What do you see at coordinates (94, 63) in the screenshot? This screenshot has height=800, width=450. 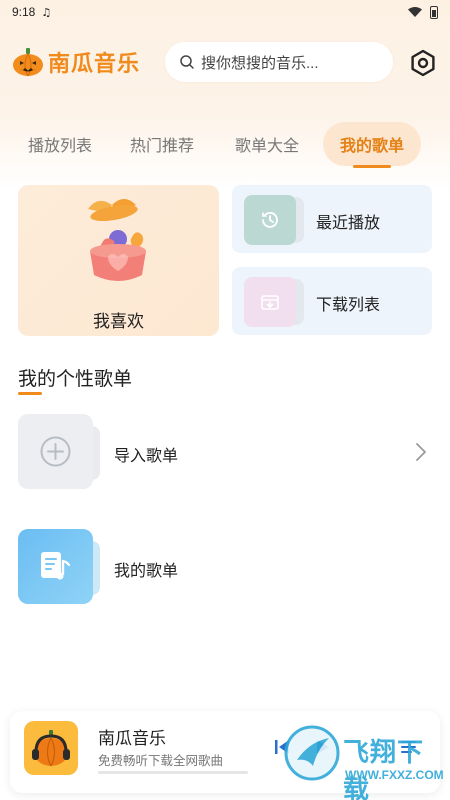 I see `app-title: 南瓜音乐` at bounding box center [94, 63].